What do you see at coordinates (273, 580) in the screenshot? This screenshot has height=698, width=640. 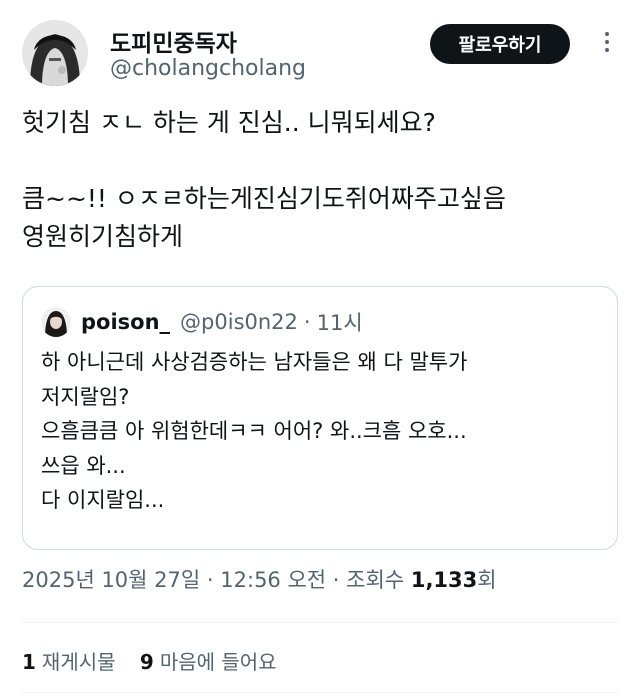 I see `tweet-time: 12:56 오전` at bounding box center [273, 580].